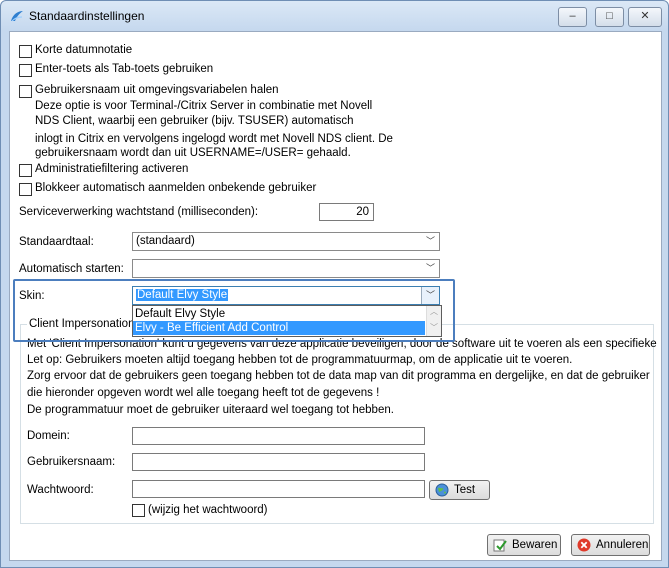  I want to click on maximize-button: □, so click(609, 17).